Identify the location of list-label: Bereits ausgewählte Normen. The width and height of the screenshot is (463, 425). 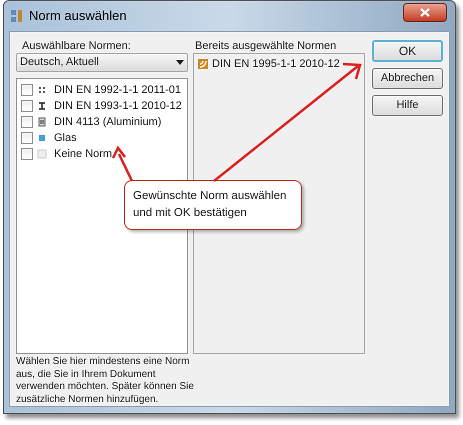
(266, 46).